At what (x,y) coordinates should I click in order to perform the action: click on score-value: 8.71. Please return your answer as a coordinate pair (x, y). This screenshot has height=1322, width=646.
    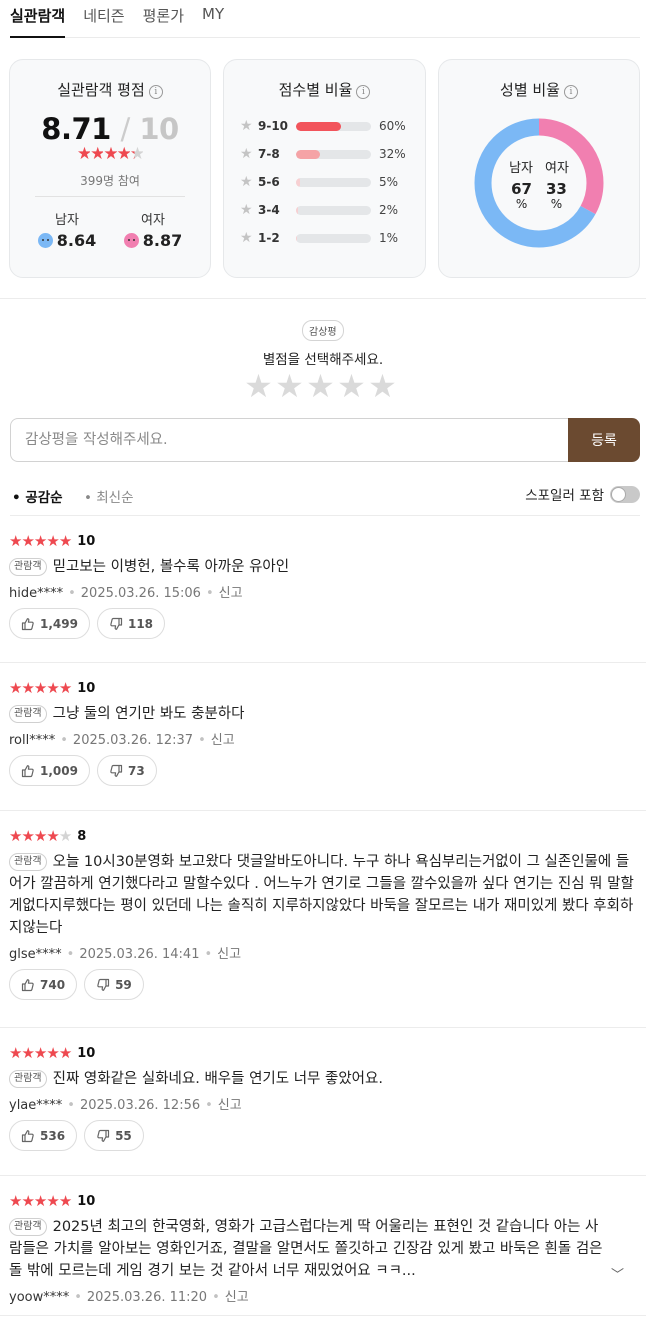
    Looking at the image, I should click on (76, 129).